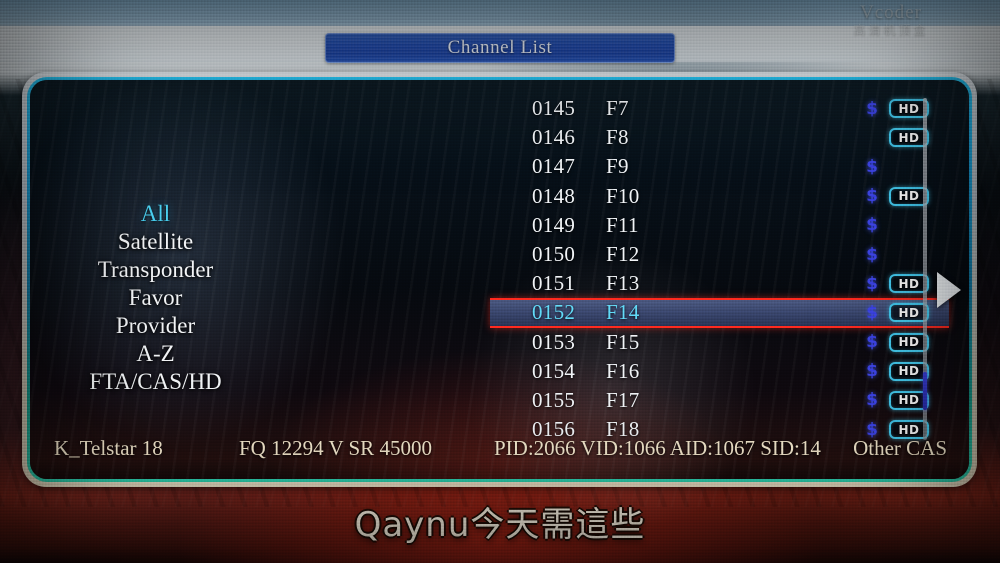 This screenshot has height=563, width=1000. What do you see at coordinates (554, 370) in the screenshot?
I see `channel-number: 0154` at bounding box center [554, 370].